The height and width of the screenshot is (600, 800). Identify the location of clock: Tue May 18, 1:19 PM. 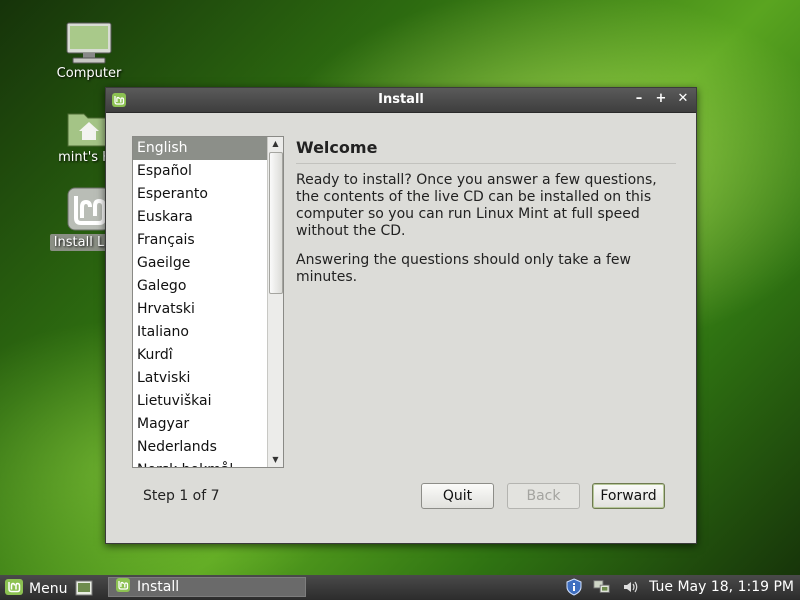
(721, 587).